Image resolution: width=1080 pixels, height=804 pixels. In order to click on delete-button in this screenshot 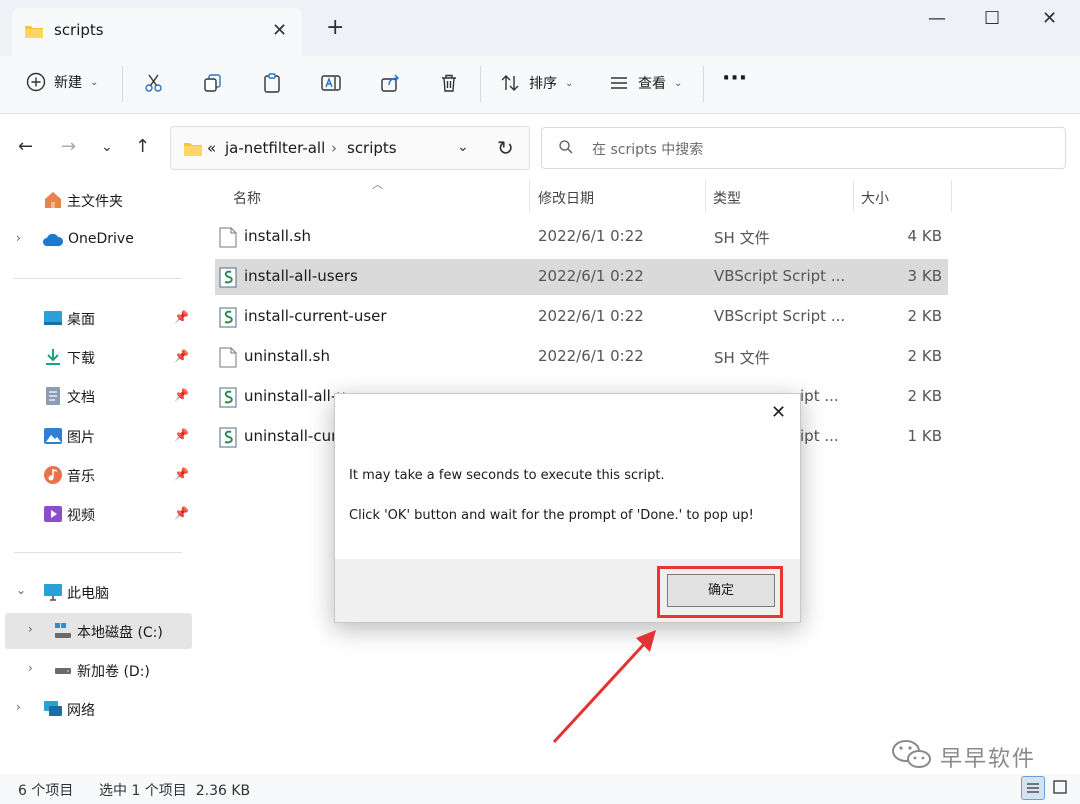, I will do `click(449, 83)`.